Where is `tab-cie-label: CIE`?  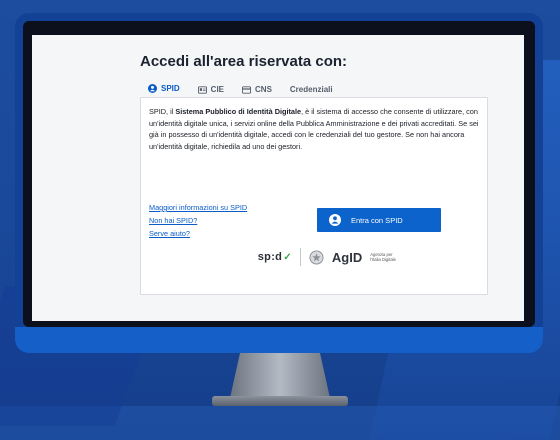 tab-cie-label: CIE is located at coordinates (217, 89).